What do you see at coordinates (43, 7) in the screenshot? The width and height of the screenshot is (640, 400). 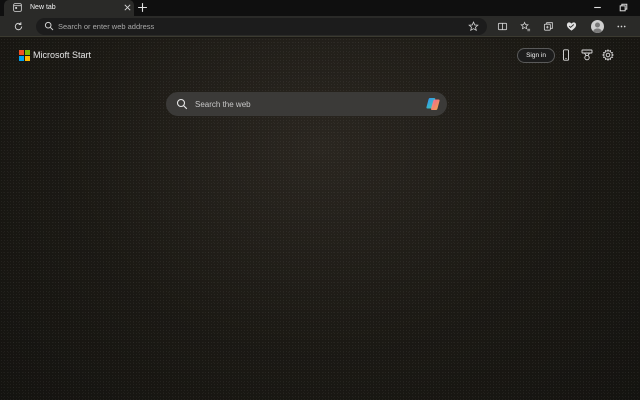 I see `tab-title: New tab` at bounding box center [43, 7].